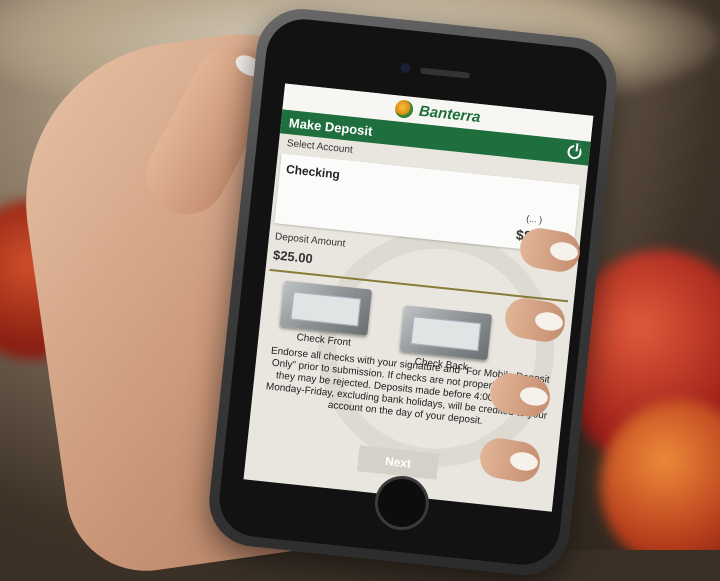 The image size is (720, 581). What do you see at coordinates (446, 333) in the screenshot?
I see `check-back-image` at bounding box center [446, 333].